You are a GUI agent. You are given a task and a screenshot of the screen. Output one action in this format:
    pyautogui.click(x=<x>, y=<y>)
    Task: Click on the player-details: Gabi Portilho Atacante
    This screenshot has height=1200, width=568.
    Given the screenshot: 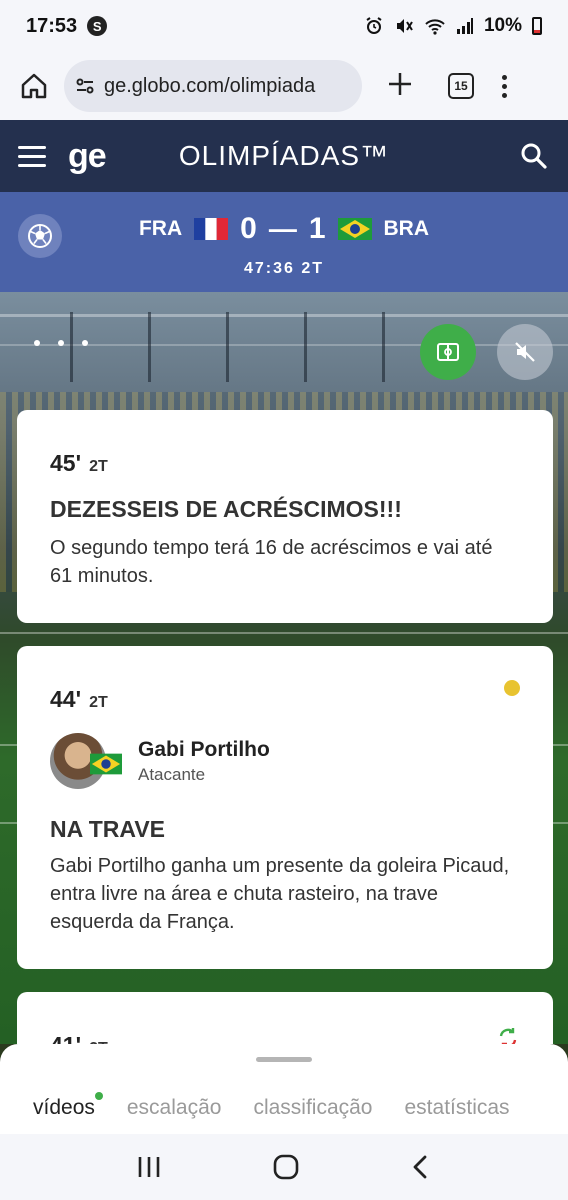 What is the action you would take?
    pyautogui.click(x=204, y=761)
    